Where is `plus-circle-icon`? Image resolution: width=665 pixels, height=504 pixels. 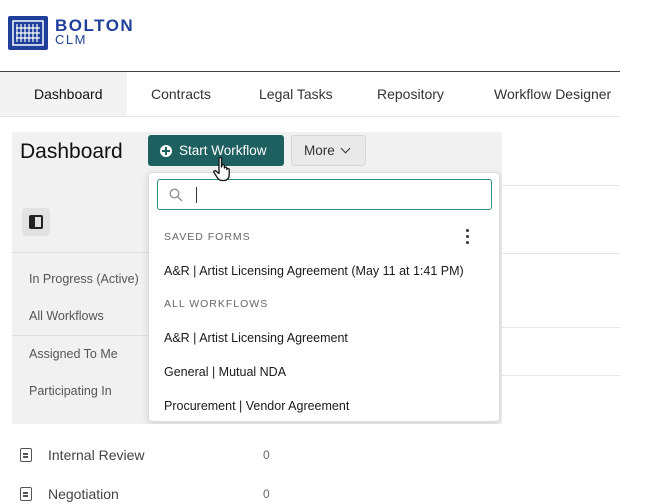
plus-circle-icon is located at coordinates (166, 150).